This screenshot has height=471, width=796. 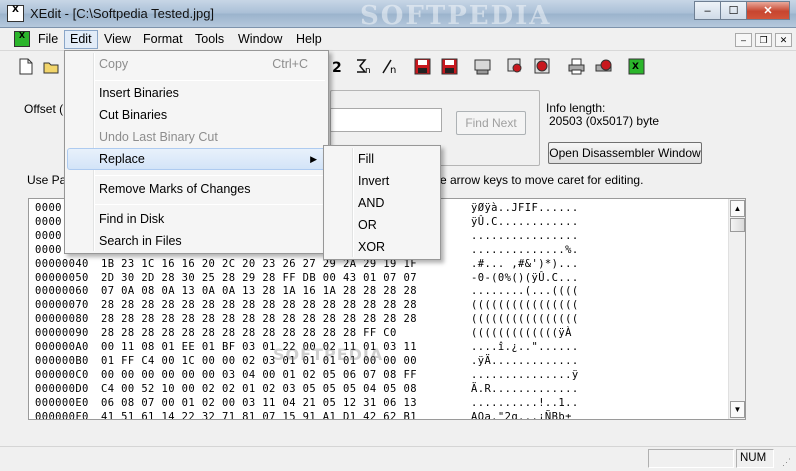 What do you see at coordinates (337, 68) in the screenshot?
I see `svg-text: 2` at bounding box center [337, 68].